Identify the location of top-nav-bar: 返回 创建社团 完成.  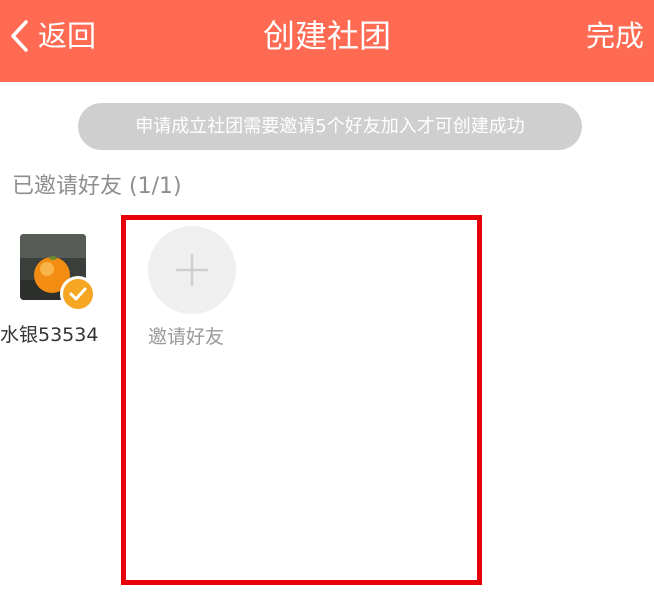
(327, 41).